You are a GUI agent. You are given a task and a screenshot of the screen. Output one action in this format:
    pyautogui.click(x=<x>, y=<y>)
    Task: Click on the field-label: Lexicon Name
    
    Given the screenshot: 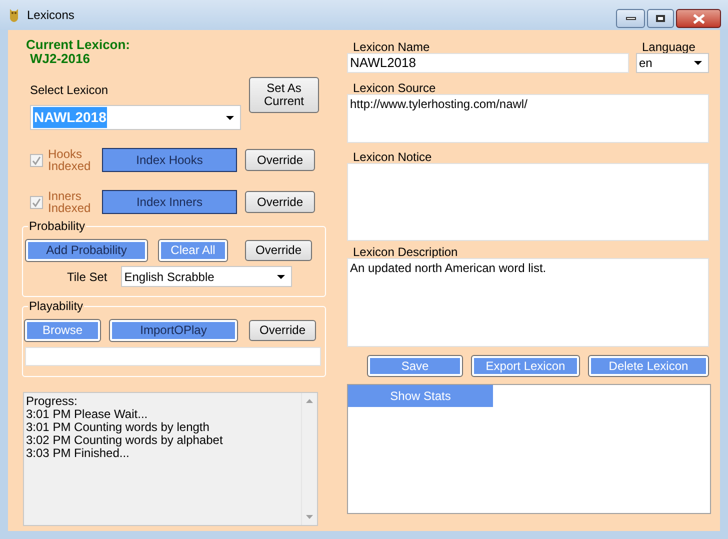 What is the action you would take?
    pyautogui.click(x=391, y=47)
    